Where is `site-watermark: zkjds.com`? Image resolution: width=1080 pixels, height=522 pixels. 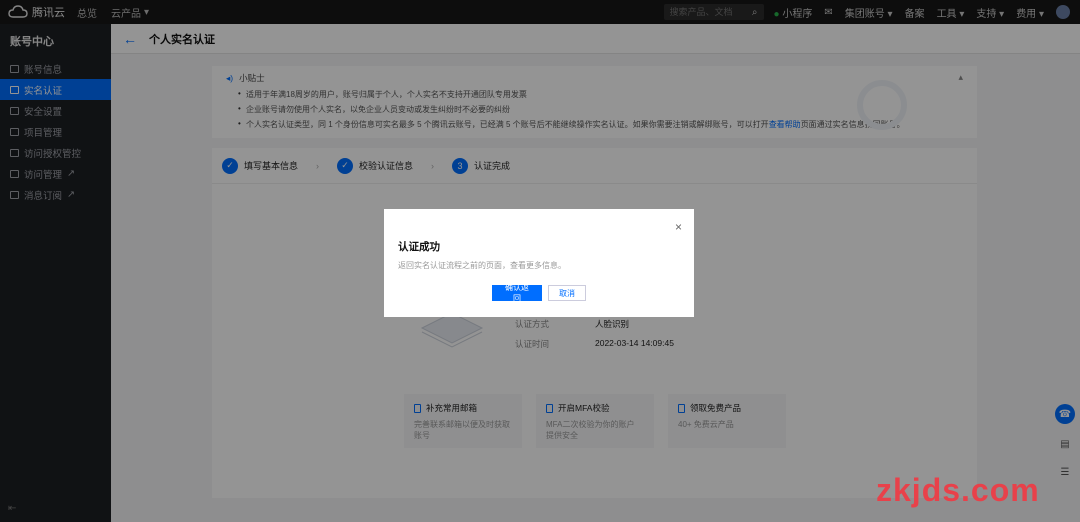 site-watermark: zkjds.com is located at coordinates (958, 490).